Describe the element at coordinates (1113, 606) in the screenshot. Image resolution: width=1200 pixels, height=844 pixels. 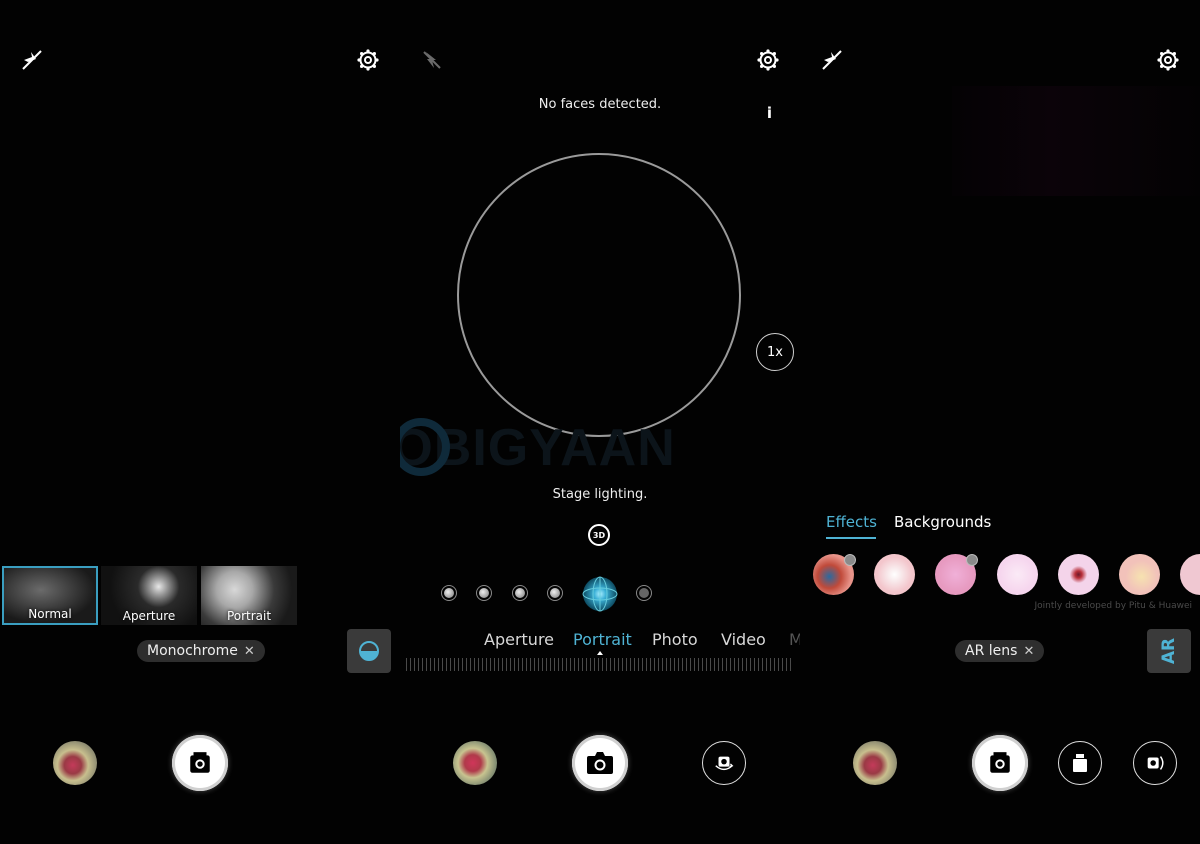
I see `credit-text: Jointly developed by Pitu & Huawei` at that location.